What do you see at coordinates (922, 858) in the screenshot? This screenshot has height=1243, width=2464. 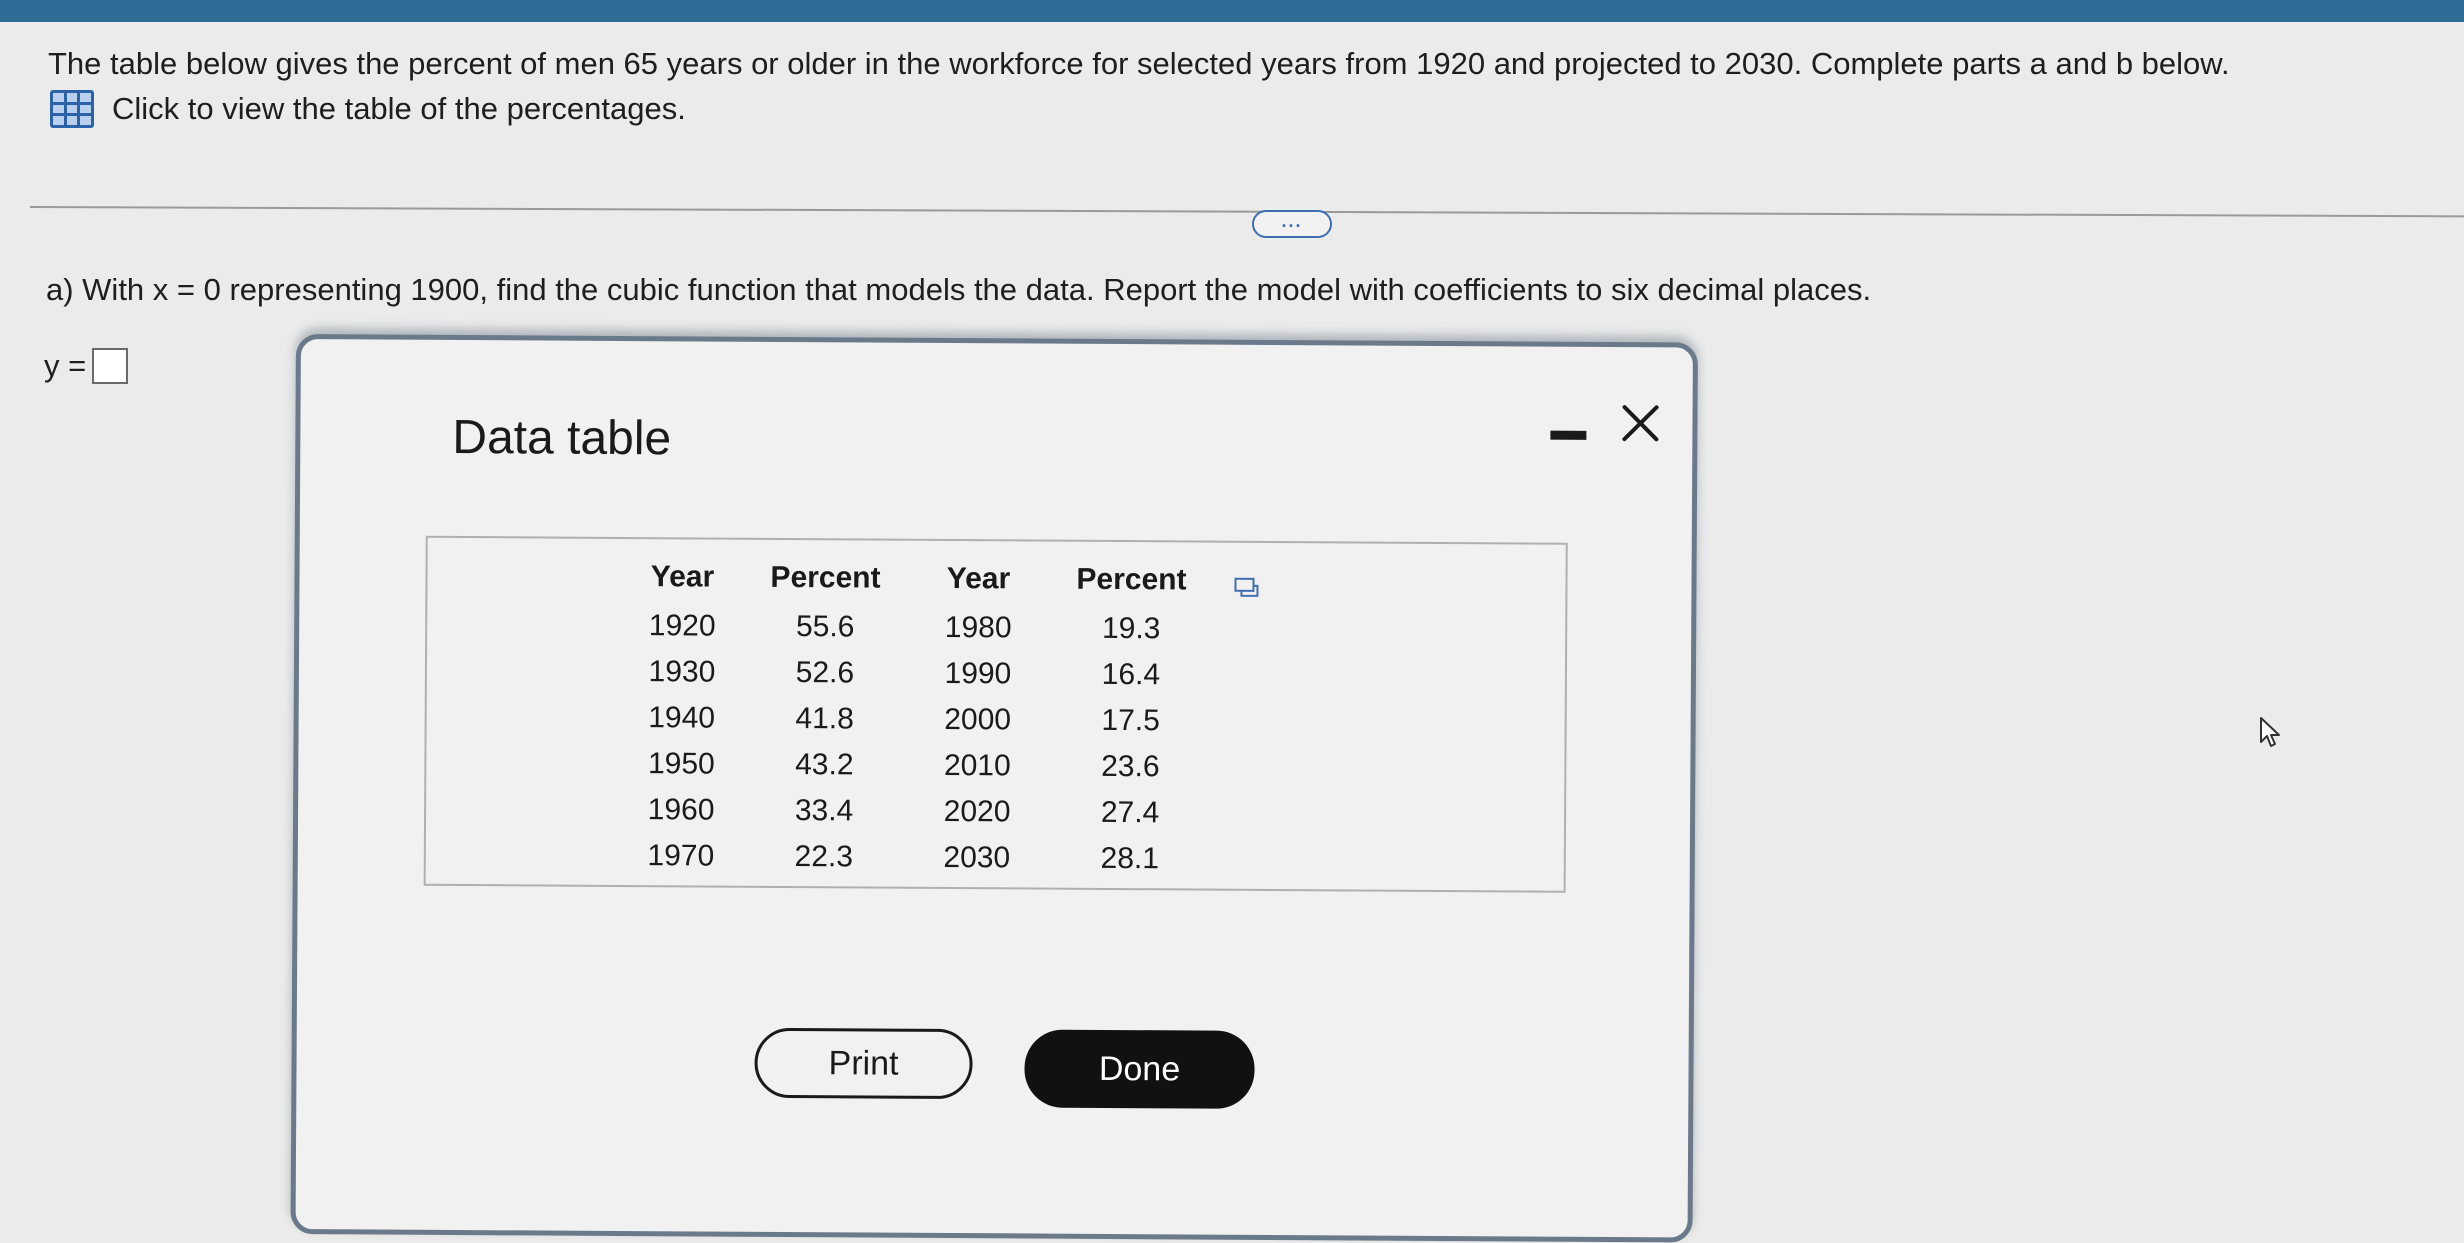 I see `table-row: 1970 22.3 2030 28.1` at bounding box center [922, 858].